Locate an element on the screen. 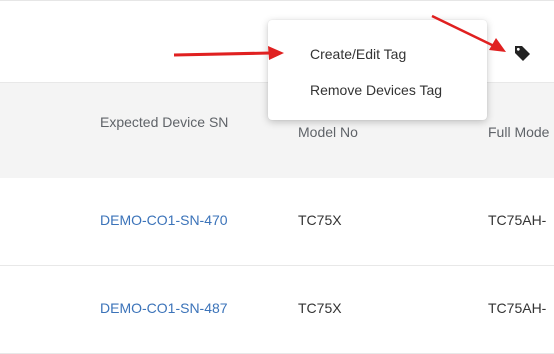 The width and height of the screenshot is (554, 354). device-sn-link: DEMO-CO1-SN-487 is located at coordinates (164, 308).